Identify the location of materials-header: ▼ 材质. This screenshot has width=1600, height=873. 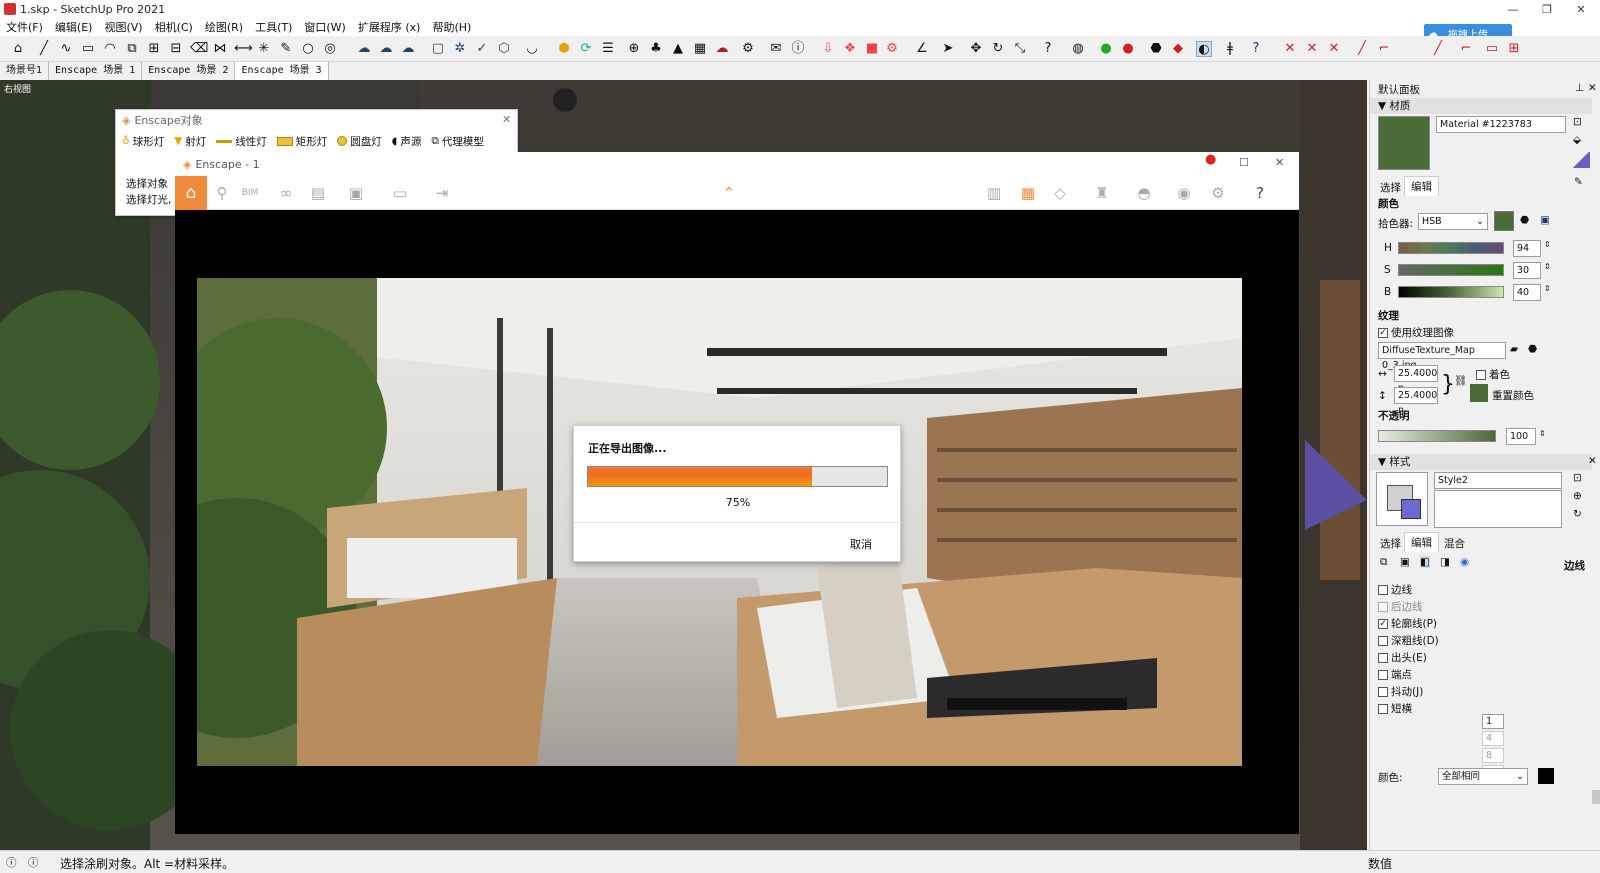
(1481, 106).